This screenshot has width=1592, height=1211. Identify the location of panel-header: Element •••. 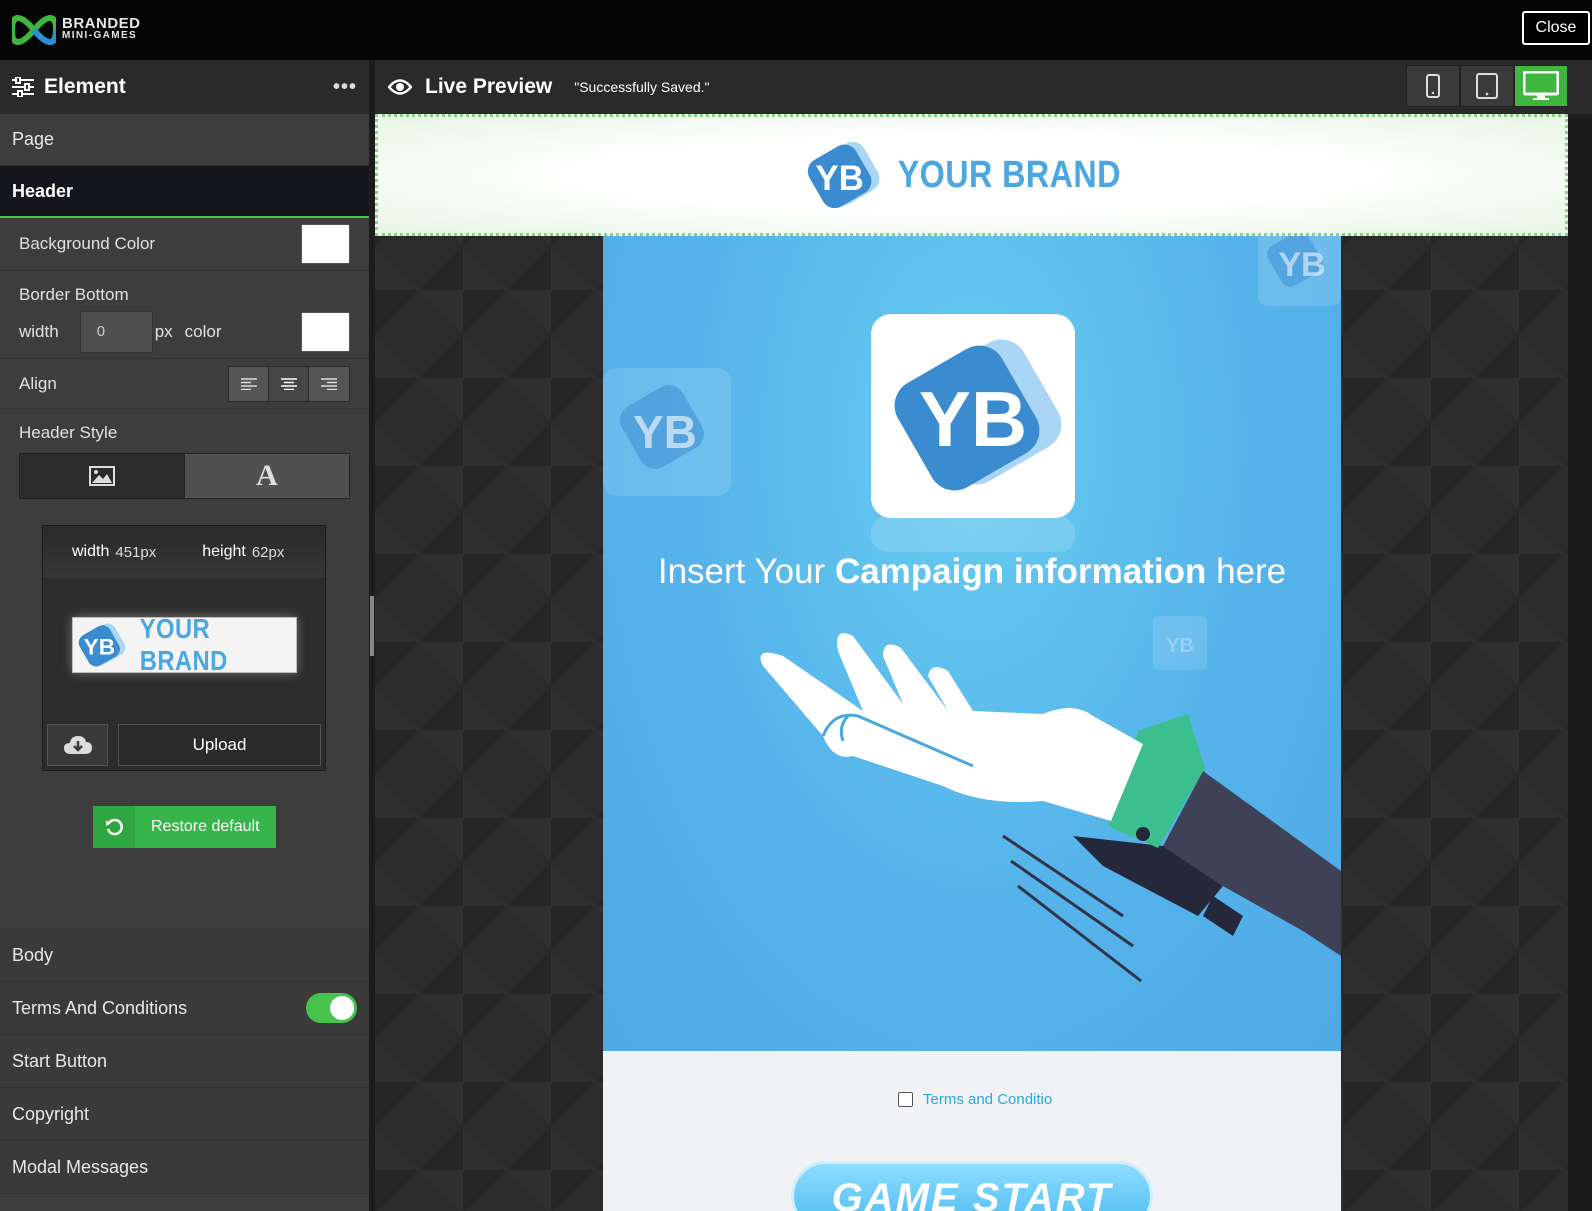
(184, 87).